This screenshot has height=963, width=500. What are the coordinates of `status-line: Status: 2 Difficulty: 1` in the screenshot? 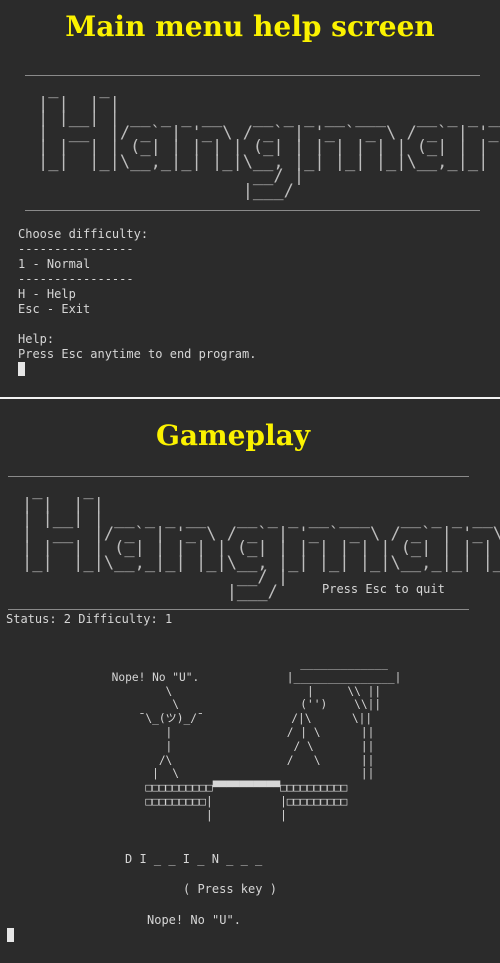 It's located at (89, 619).